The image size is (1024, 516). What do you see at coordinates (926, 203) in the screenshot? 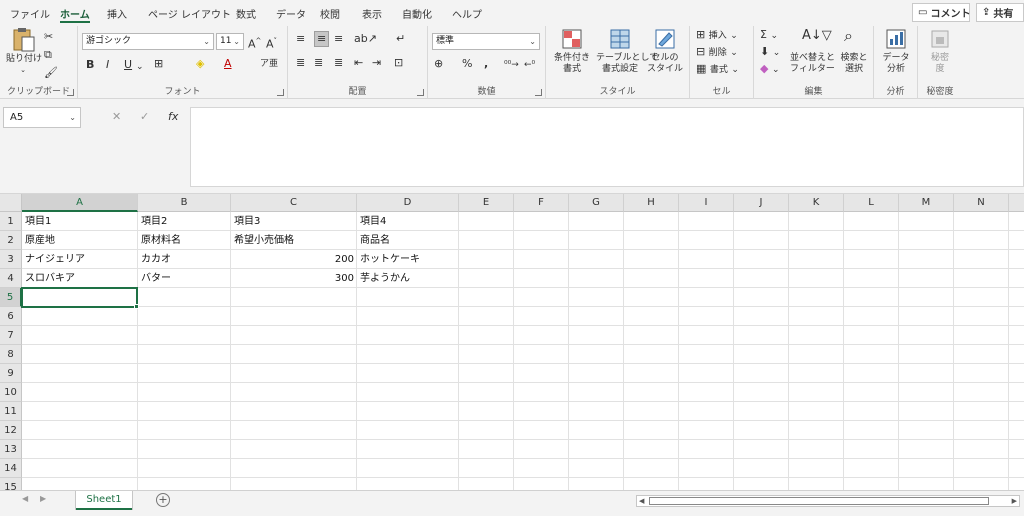
I see `column-header-m: M` at bounding box center [926, 203].